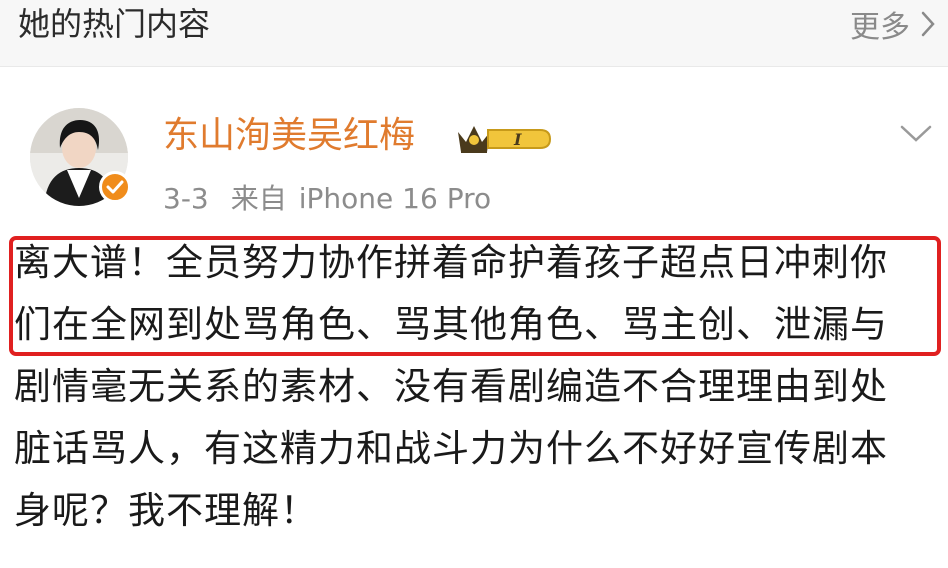 This screenshot has width=948, height=568. What do you see at coordinates (186, 198) in the screenshot?
I see `post-date: 3-3` at bounding box center [186, 198].